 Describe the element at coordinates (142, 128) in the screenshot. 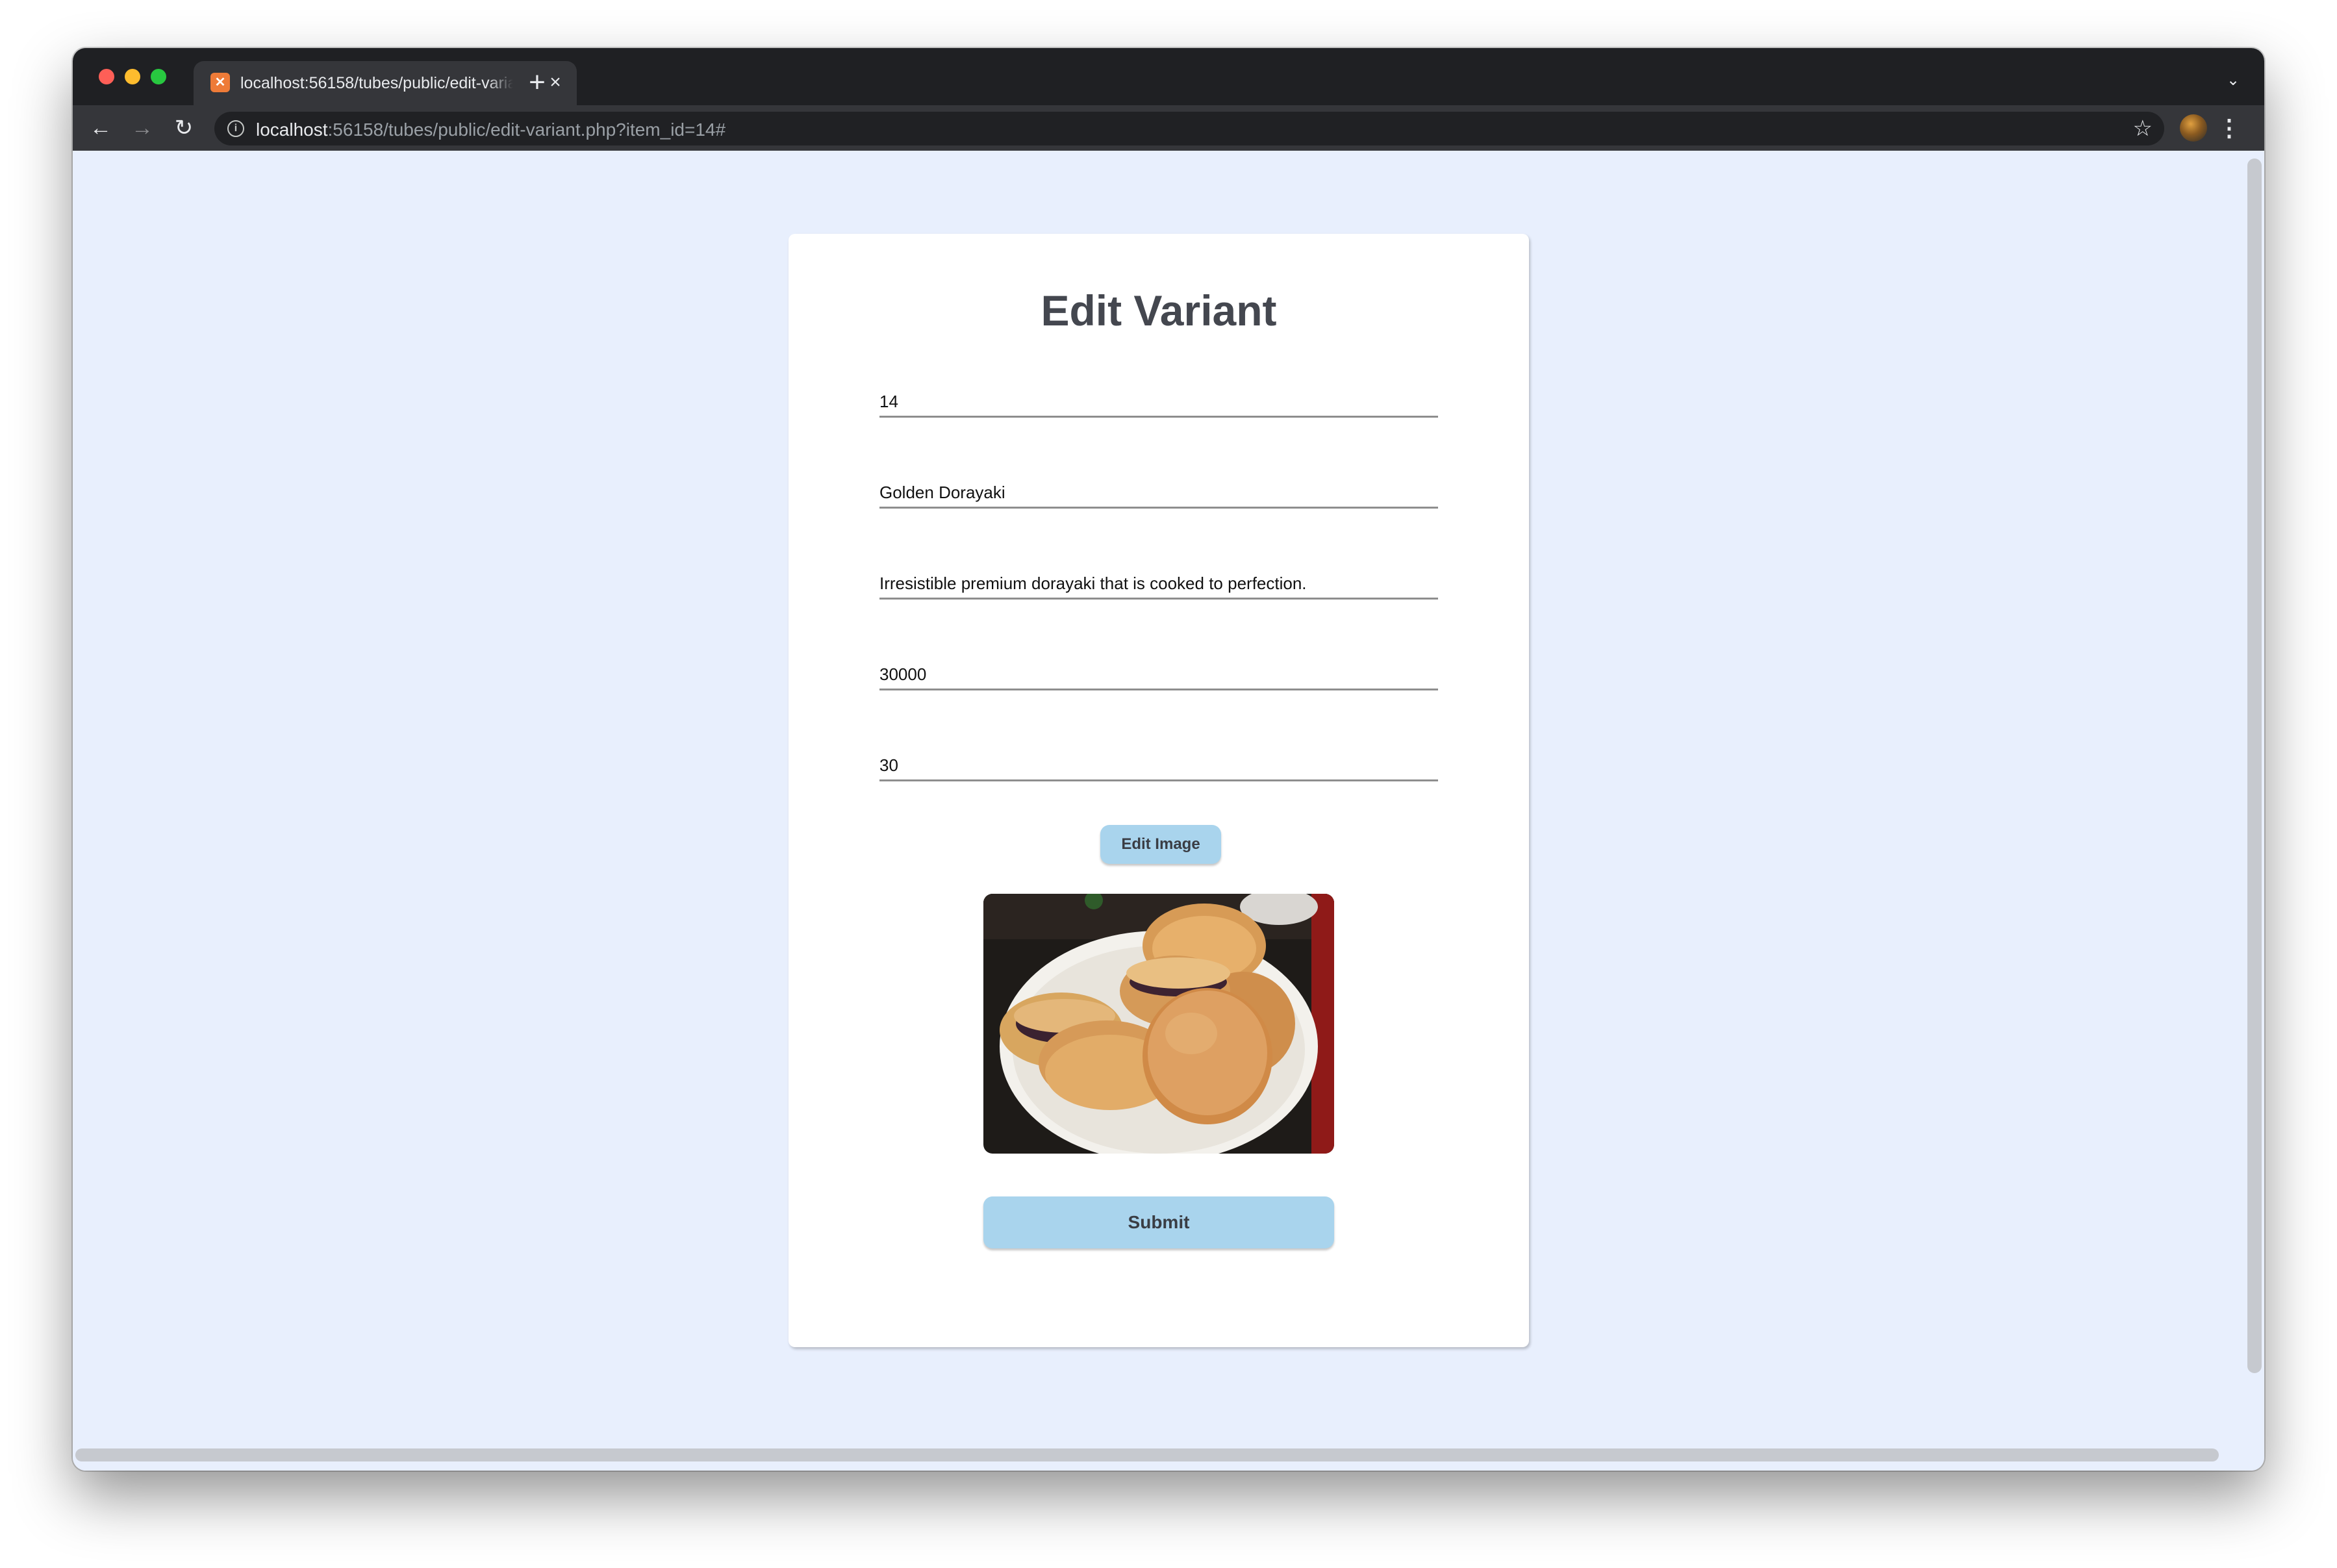

I see `forward-arrow-icon: →` at that location.